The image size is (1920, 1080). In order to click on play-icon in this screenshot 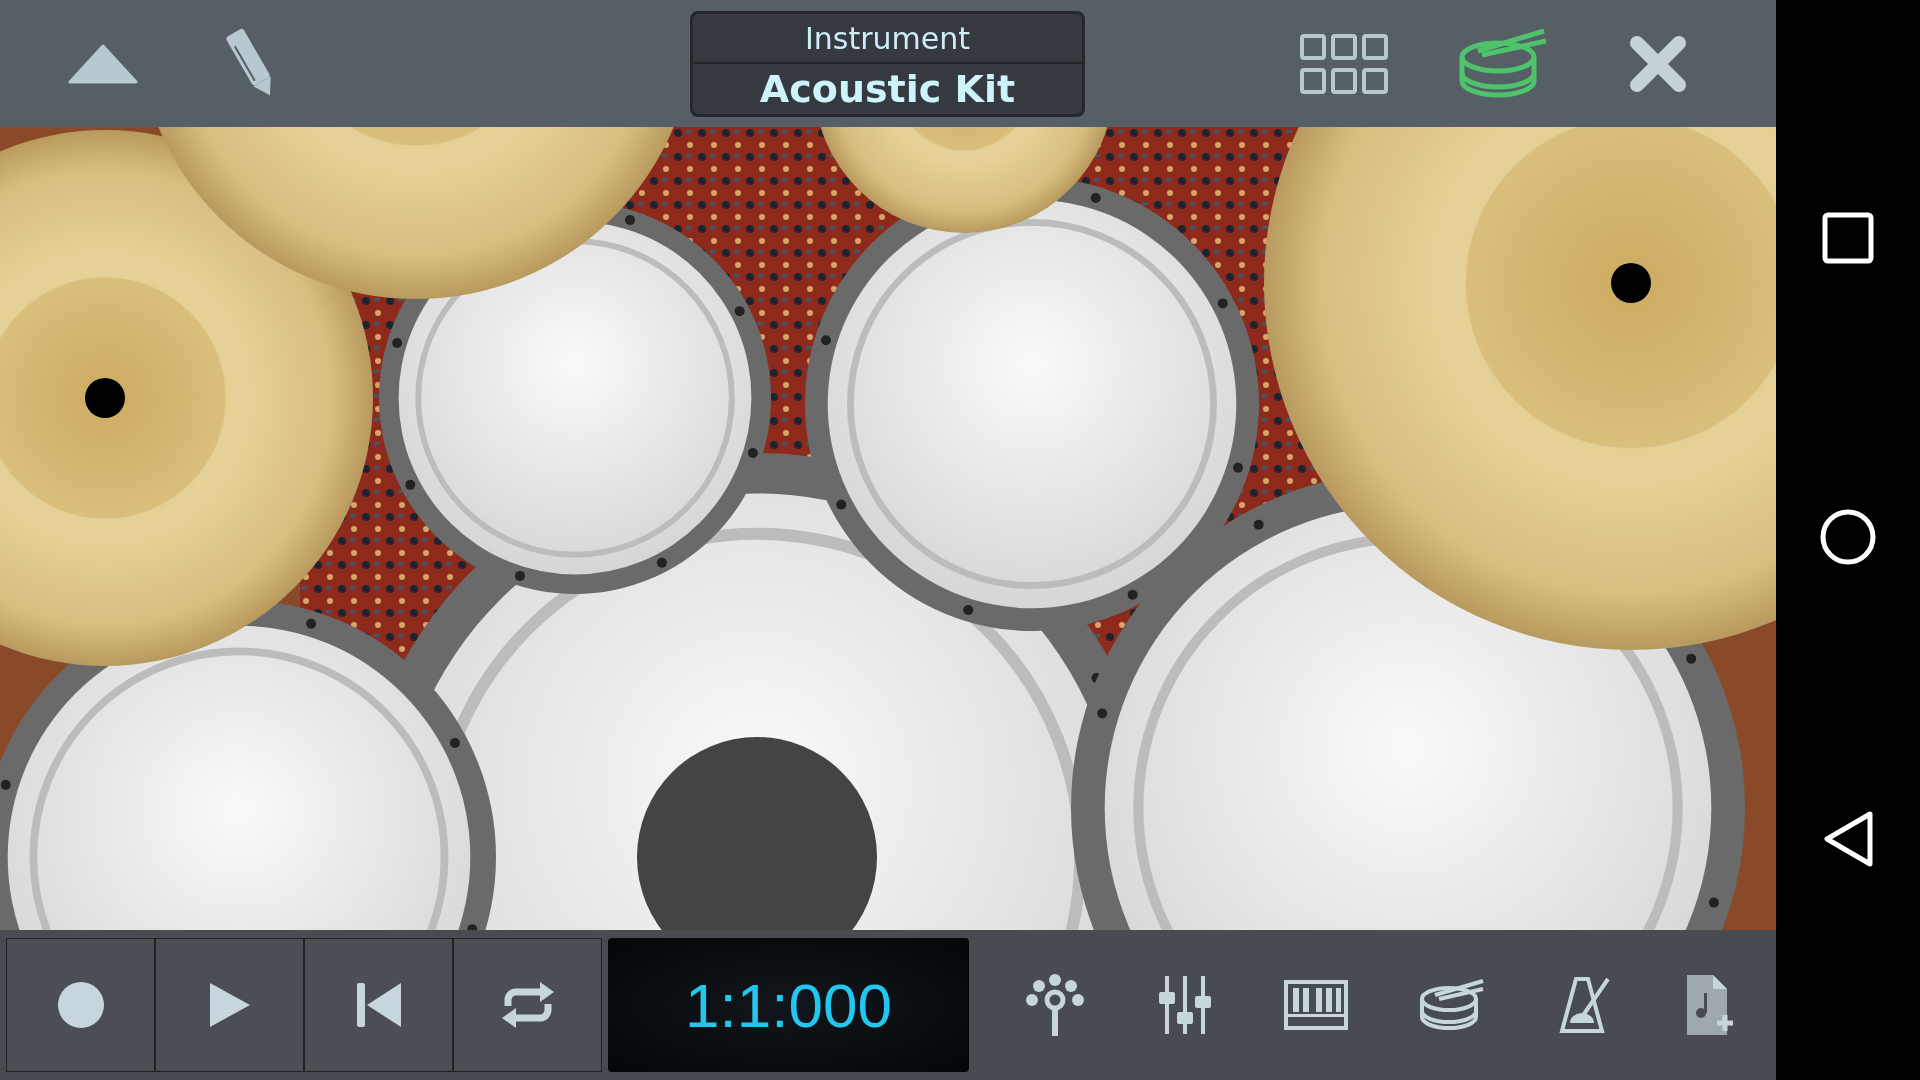, I will do `click(229, 1005)`.